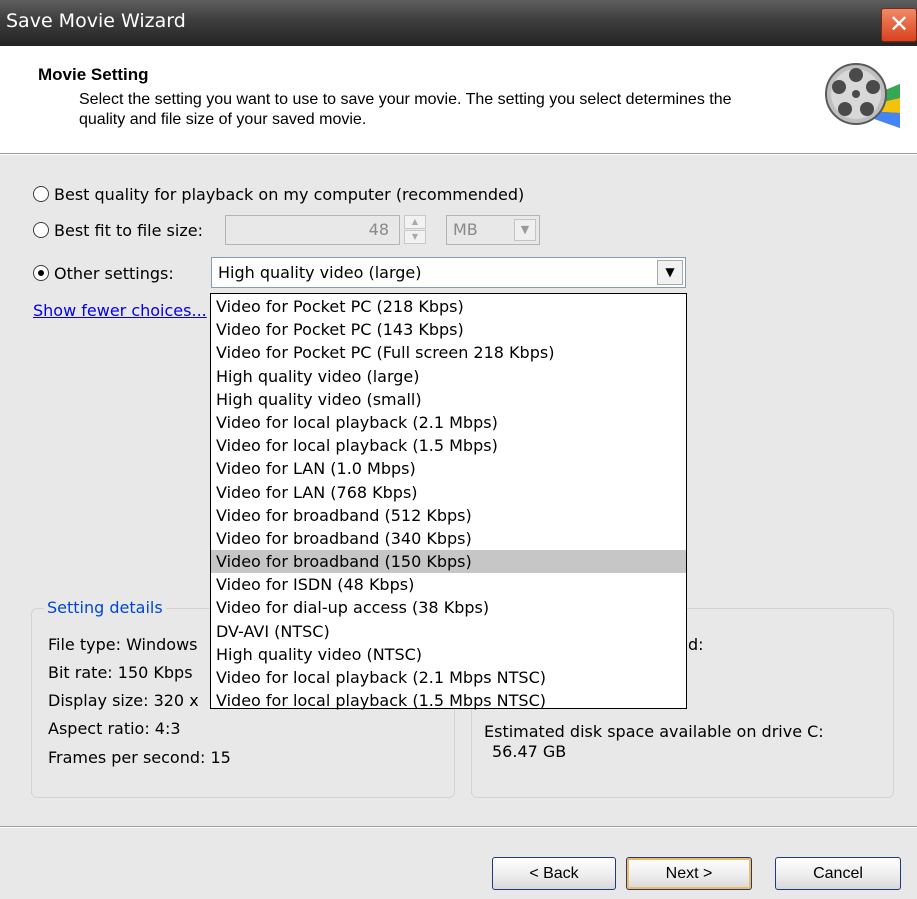 Image resolution: width=917 pixels, height=899 pixels. What do you see at coordinates (448, 492) in the screenshot?
I see `dropdown-item: Video for LAN (768 Kbps)` at bounding box center [448, 492].